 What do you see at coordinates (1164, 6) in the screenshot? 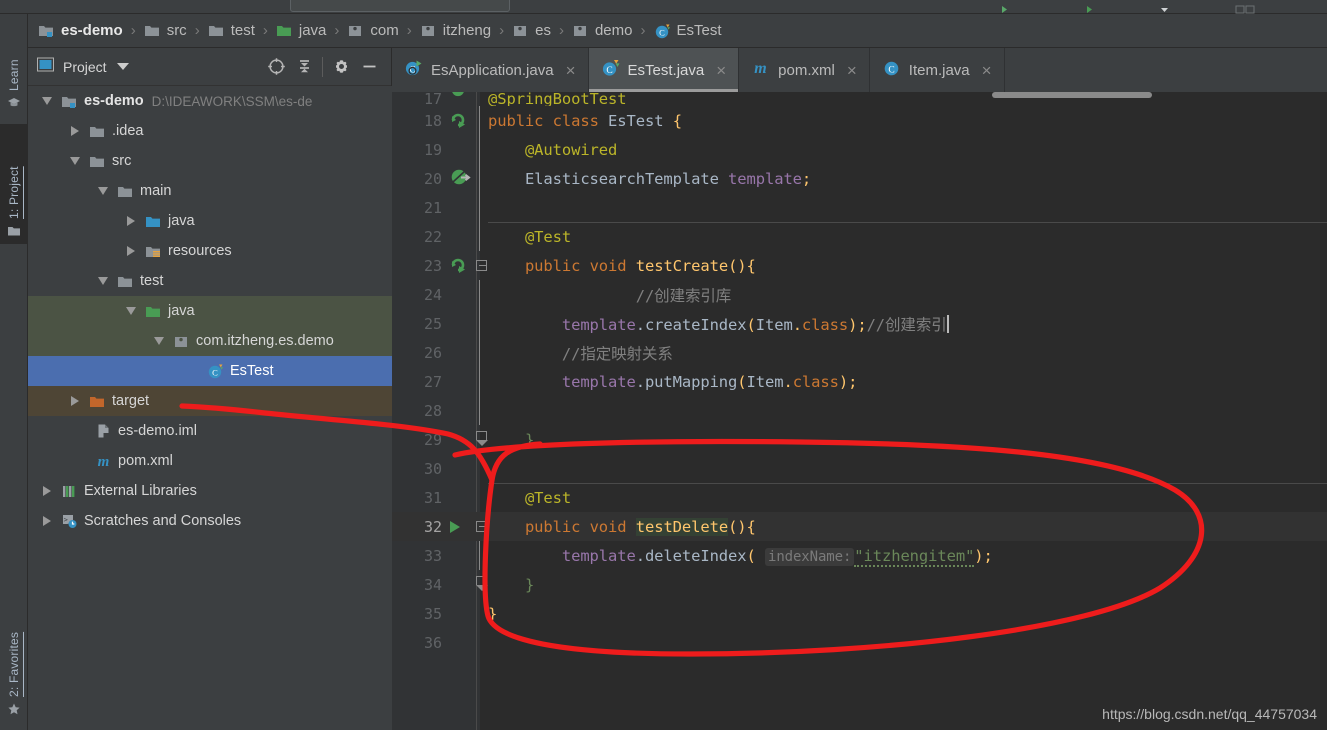
I see `dropdown-arrow-icon` at bounding box center [1164, 6].